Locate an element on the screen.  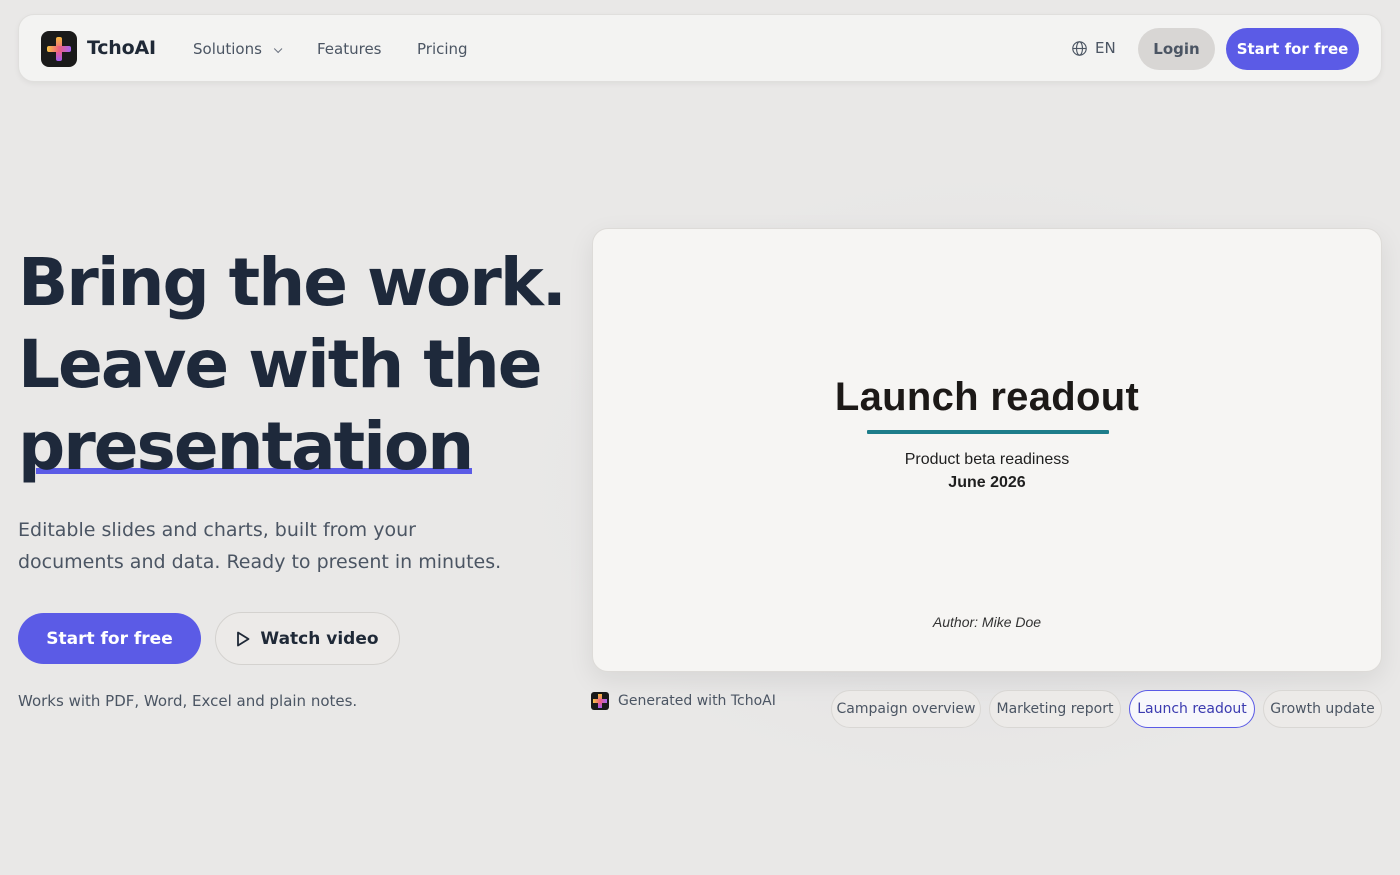
language-selector: EN is located at coordinates (1093, 48).